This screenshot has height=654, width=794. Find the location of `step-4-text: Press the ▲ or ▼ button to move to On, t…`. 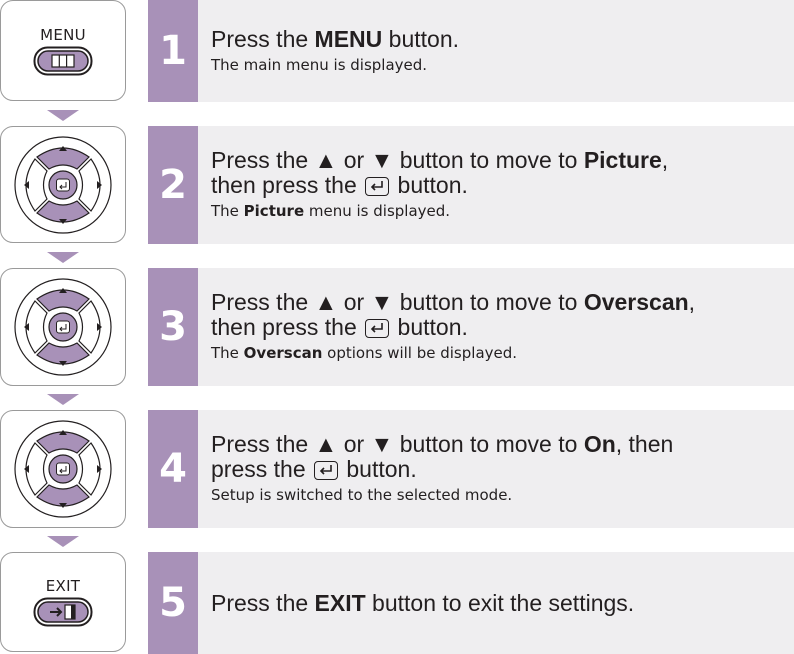

step-4-text: Press the ▲ or ▼ button to move to On, t… is located at coordinates (496, 469).